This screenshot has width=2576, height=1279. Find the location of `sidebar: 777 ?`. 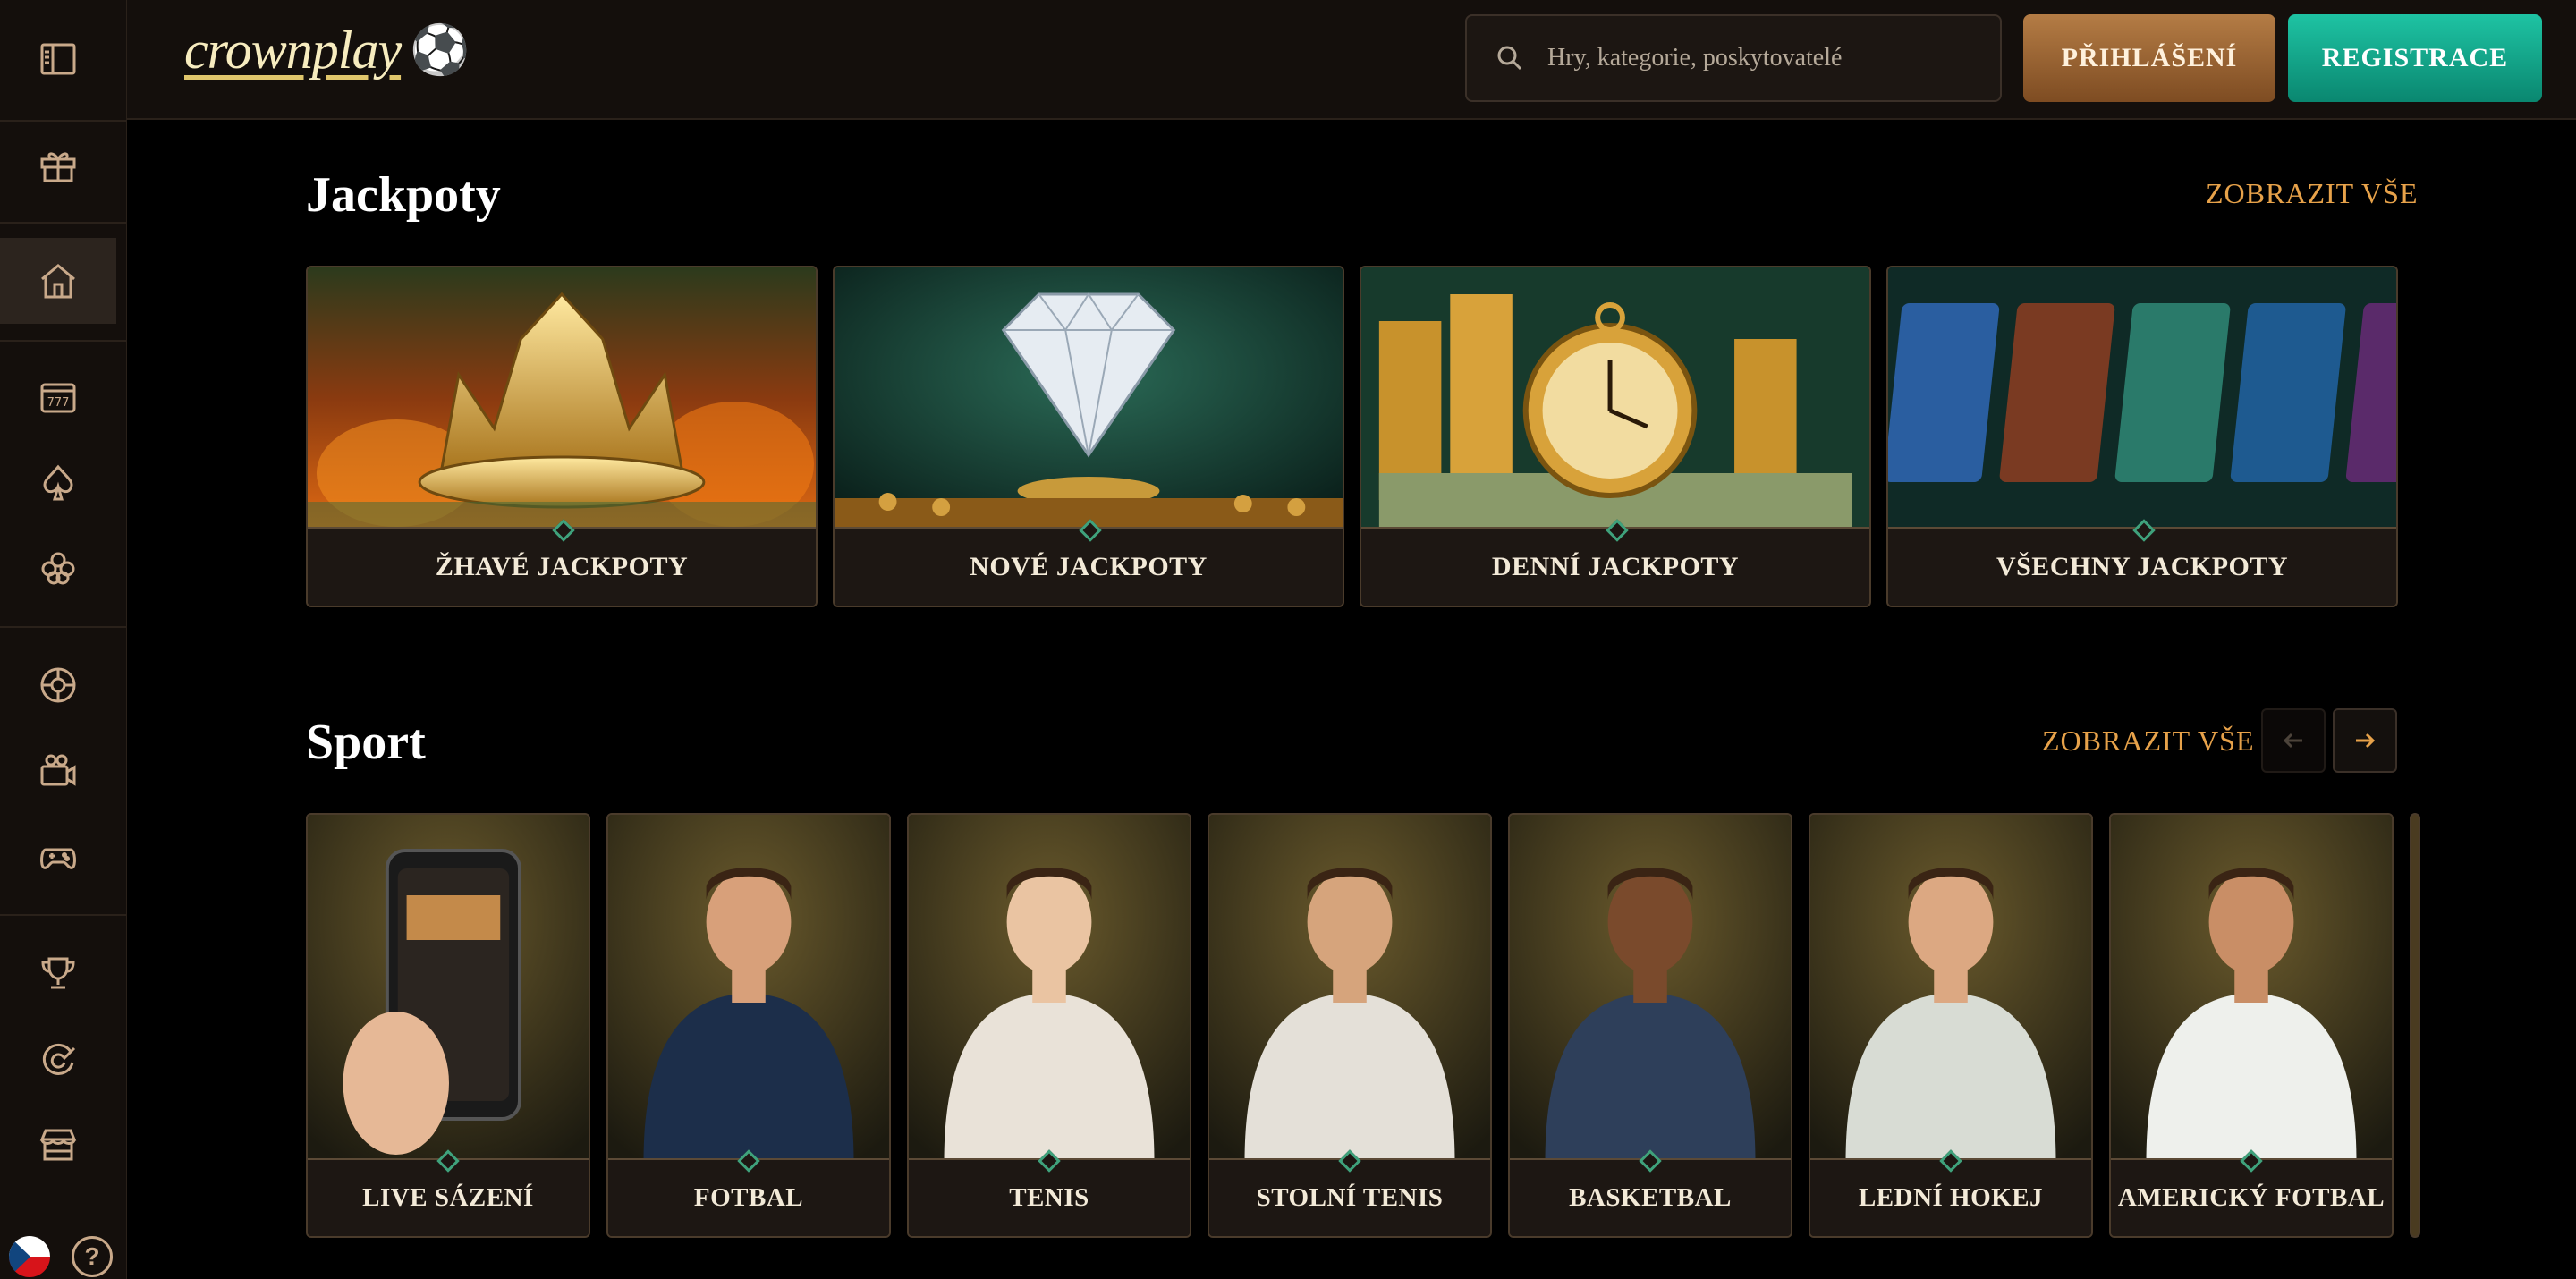

sidebar: 777 ? is located at coordinates (63, 640).